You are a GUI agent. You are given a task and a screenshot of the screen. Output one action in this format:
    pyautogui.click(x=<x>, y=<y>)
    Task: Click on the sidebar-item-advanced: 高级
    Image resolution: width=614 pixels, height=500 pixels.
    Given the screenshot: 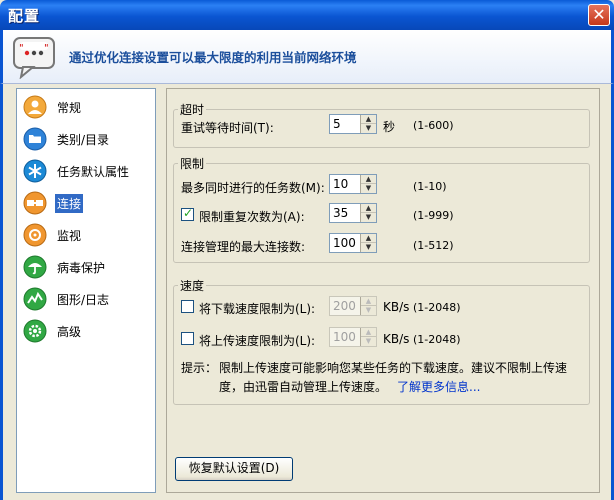 What is the action you would take?
    pyautogui.click(x=87, y=331)
    